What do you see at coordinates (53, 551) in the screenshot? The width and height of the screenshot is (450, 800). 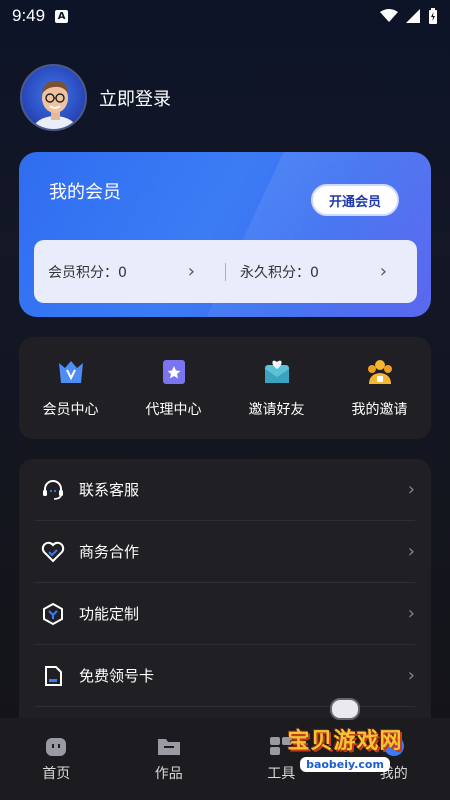 I see `handshake-icon` at bounding box center [53, 551].